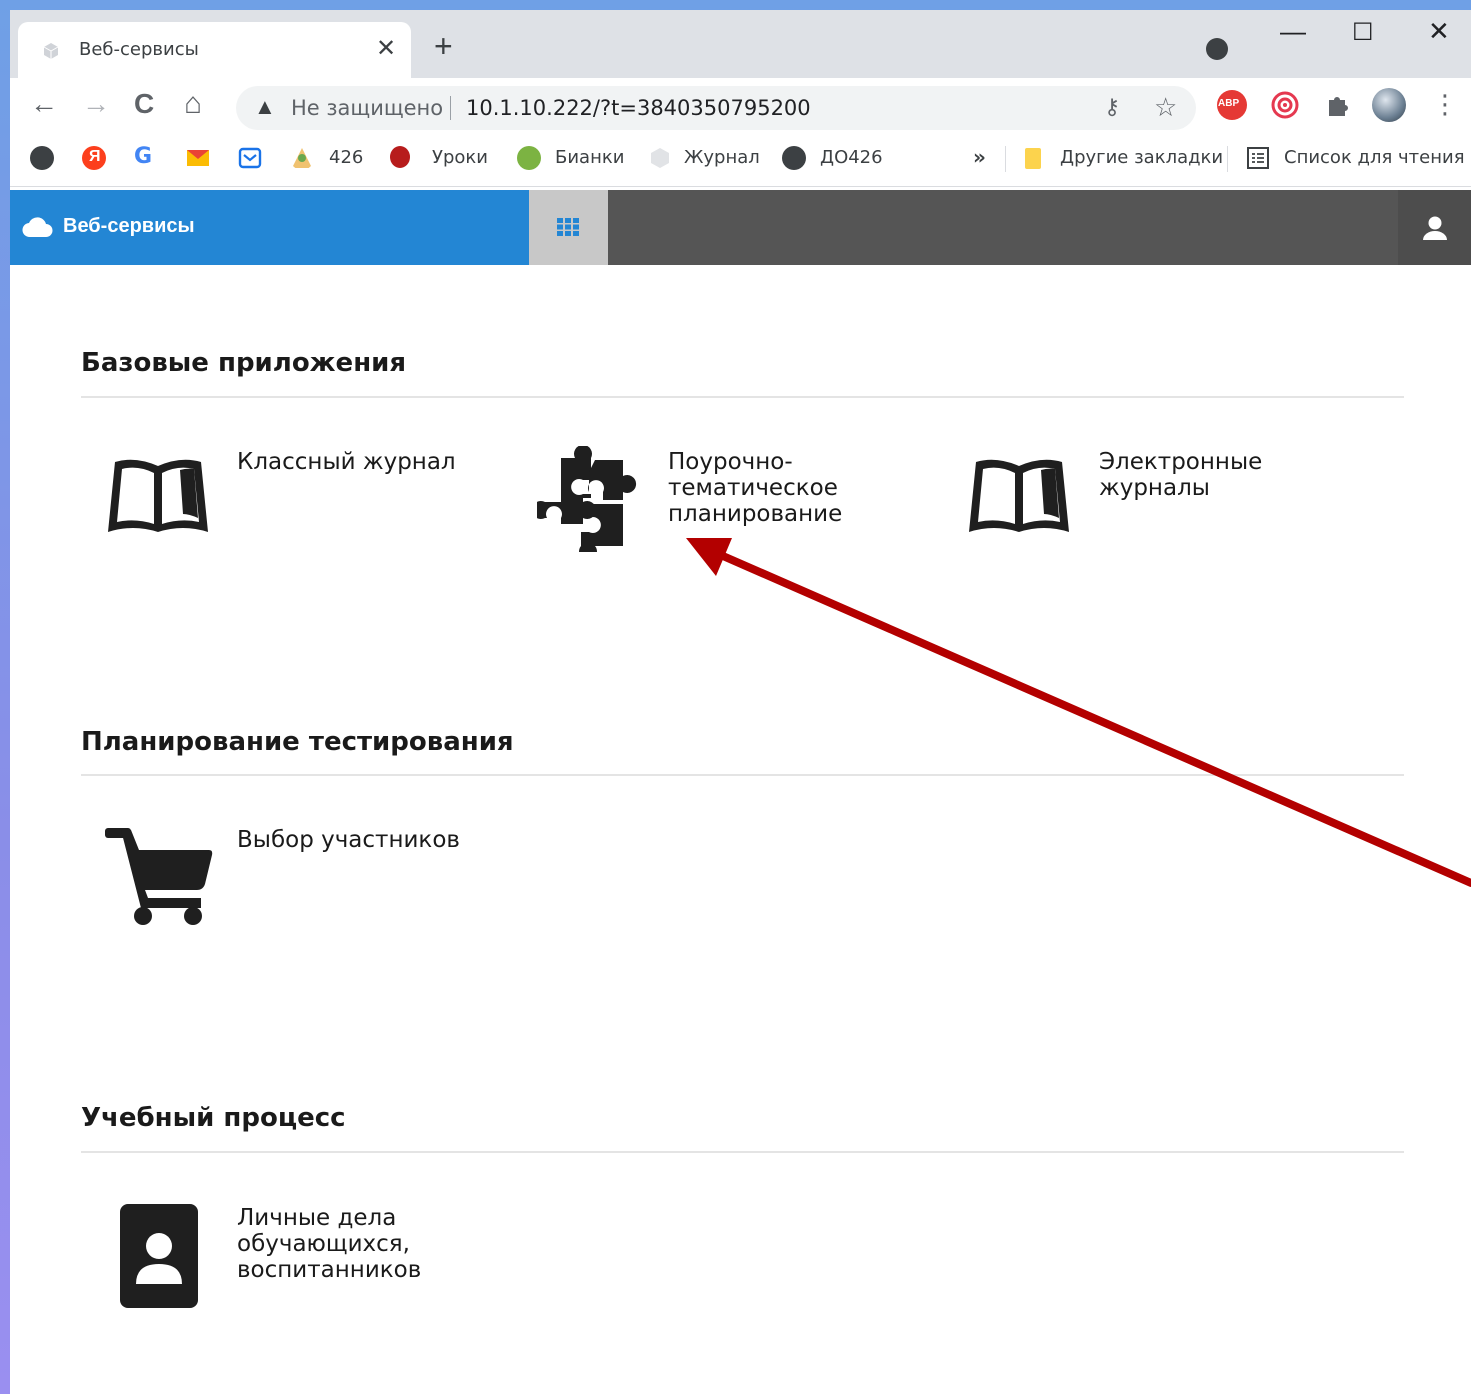 Image resolution: width=1471 pixels, height=1394 pixels. I want to click on target-extension-icon, so click(1285, 105).